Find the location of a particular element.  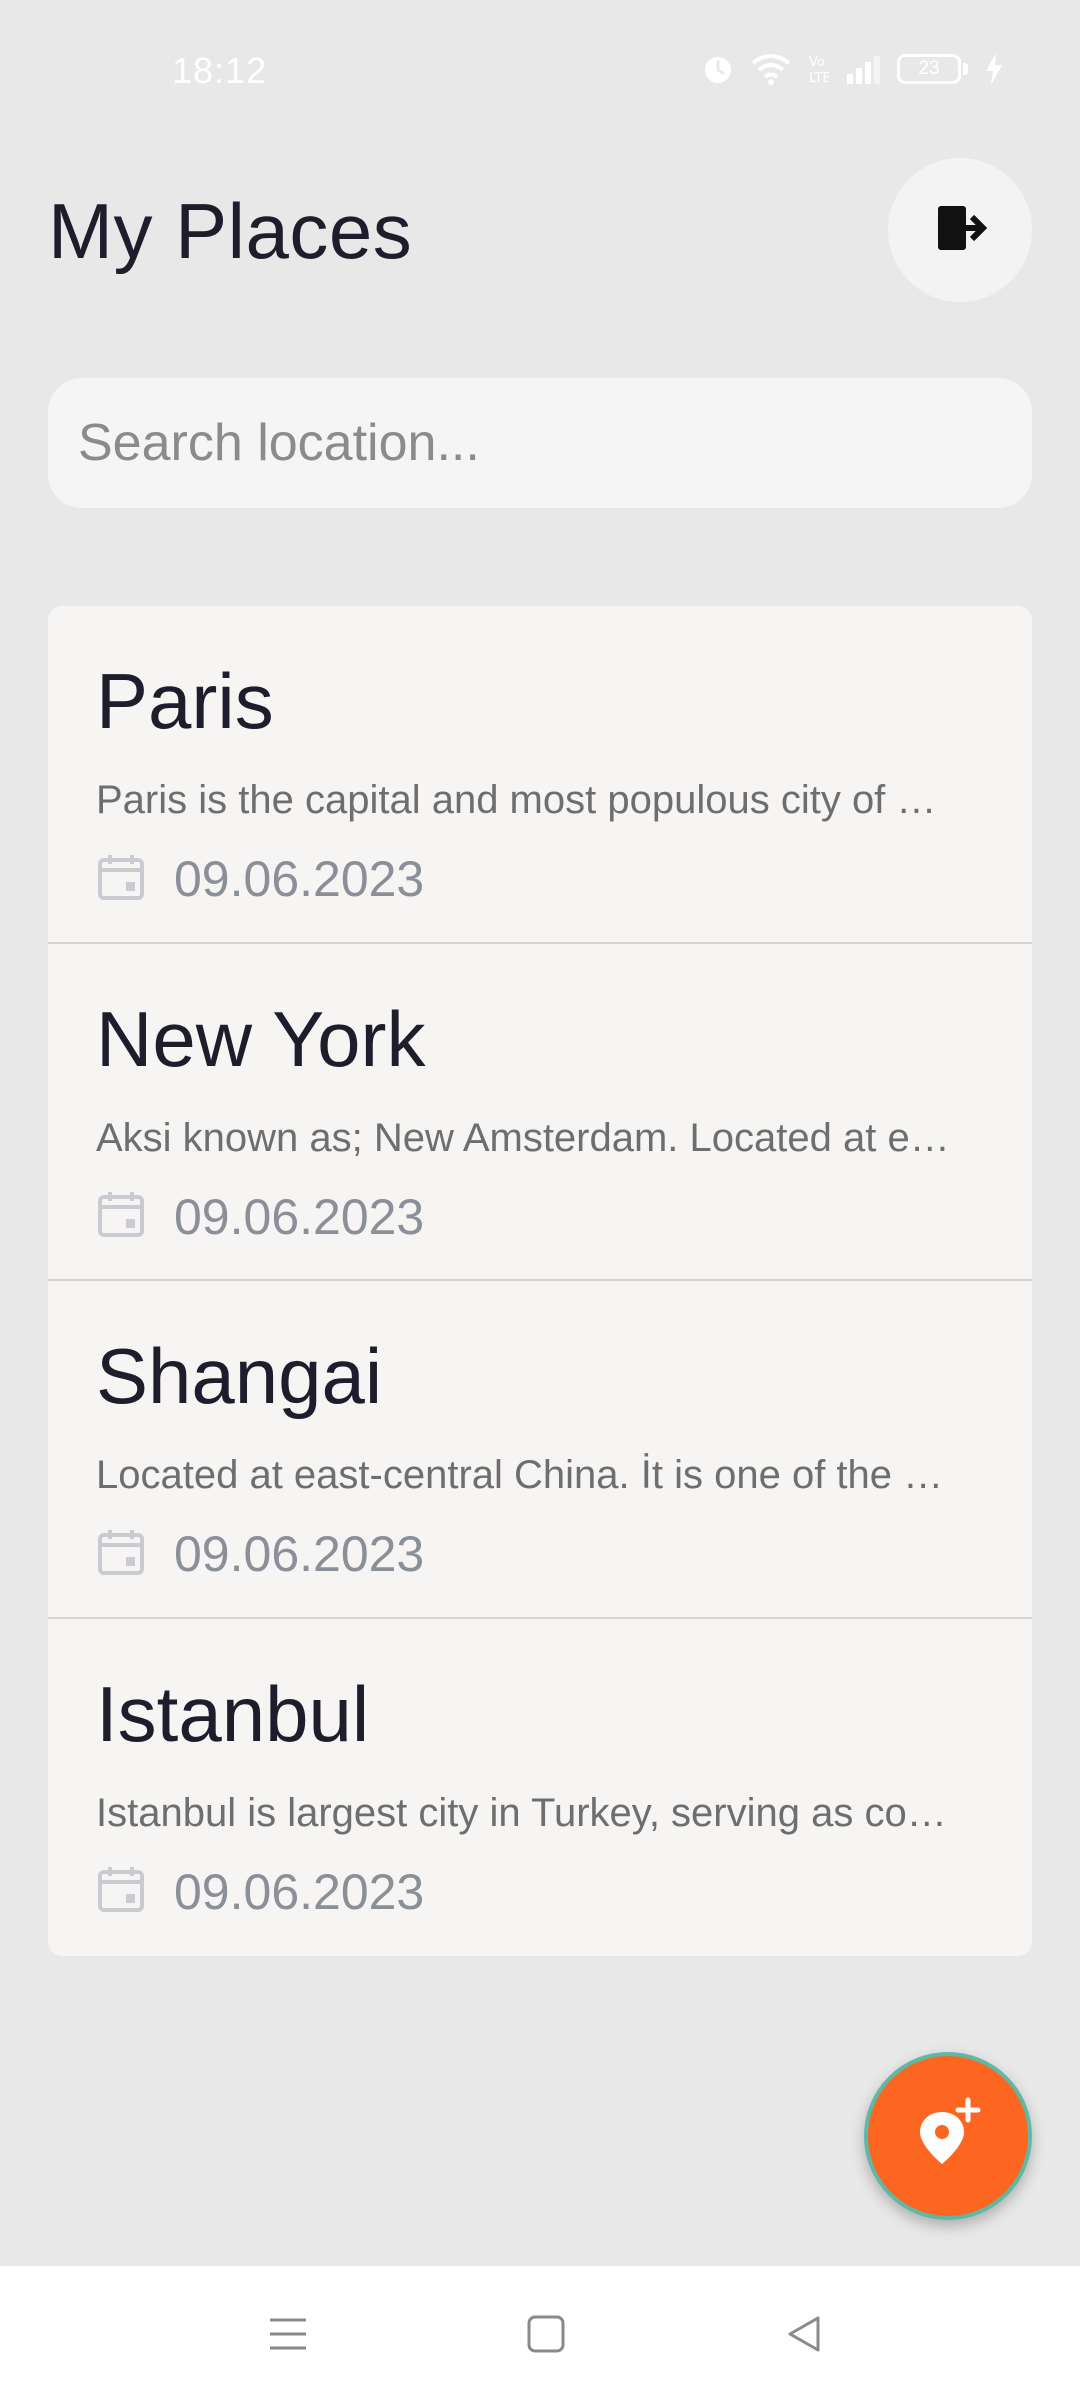

menu-icon is located at coordinates (288, 2336).